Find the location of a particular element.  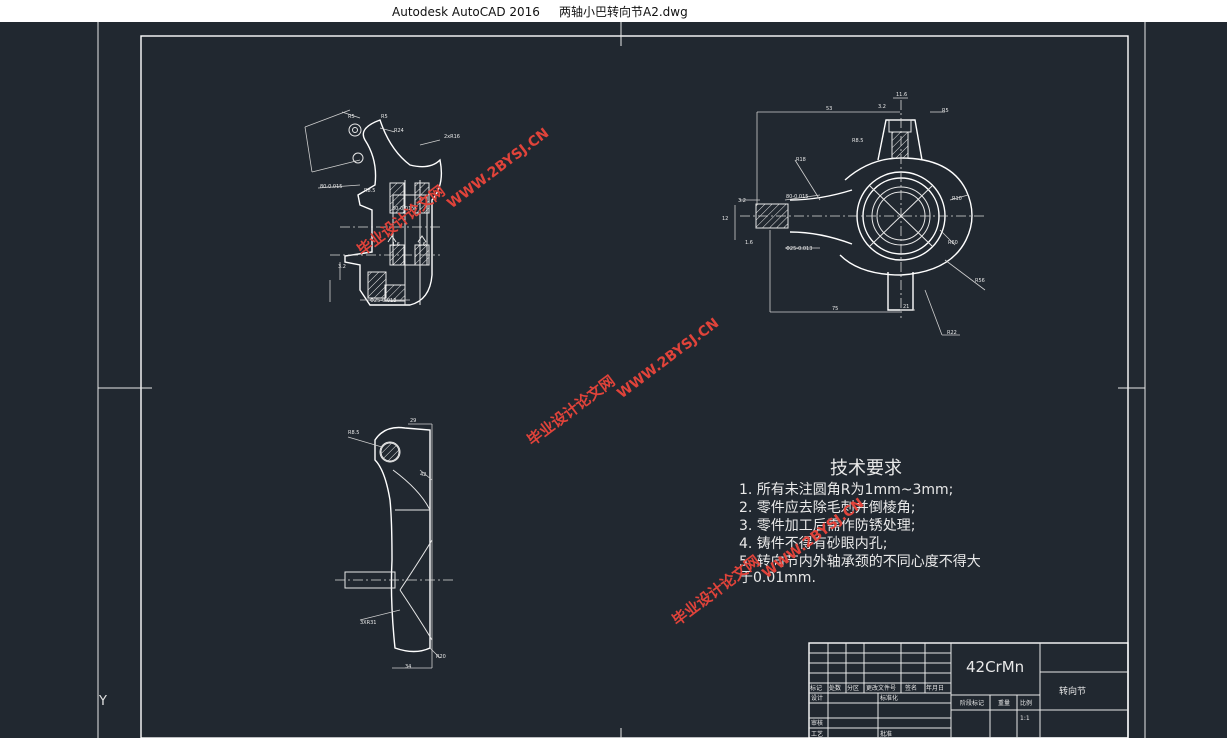

note-item-2: 2. 零件应去除毛刺并倒棱角; is located at coordinates (827, 507).